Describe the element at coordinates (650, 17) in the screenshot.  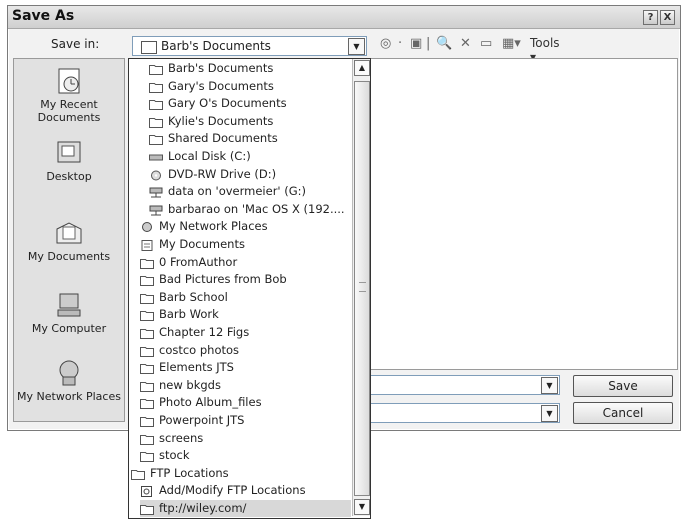
I see `help-button: ?` at that location.